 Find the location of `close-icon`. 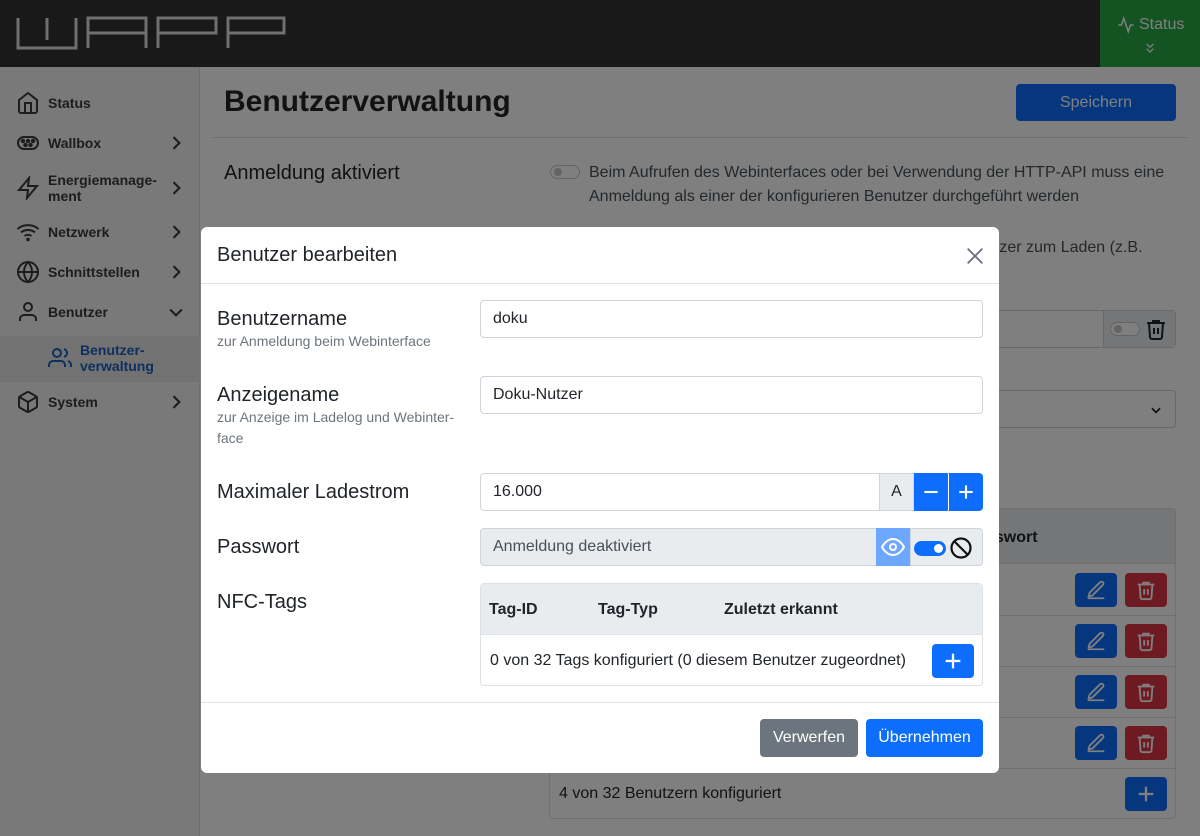

close-icon is located at coordinates (975, 256).